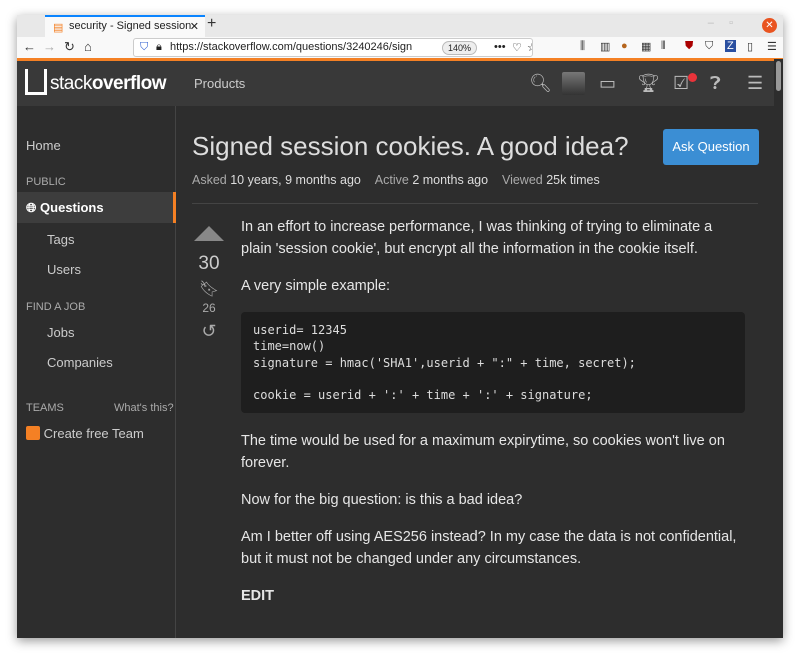 This screenshot has width=800, height=658. I want to click on vote-cell: 30 🔖︎ 26 ↺, so click(209, 284).